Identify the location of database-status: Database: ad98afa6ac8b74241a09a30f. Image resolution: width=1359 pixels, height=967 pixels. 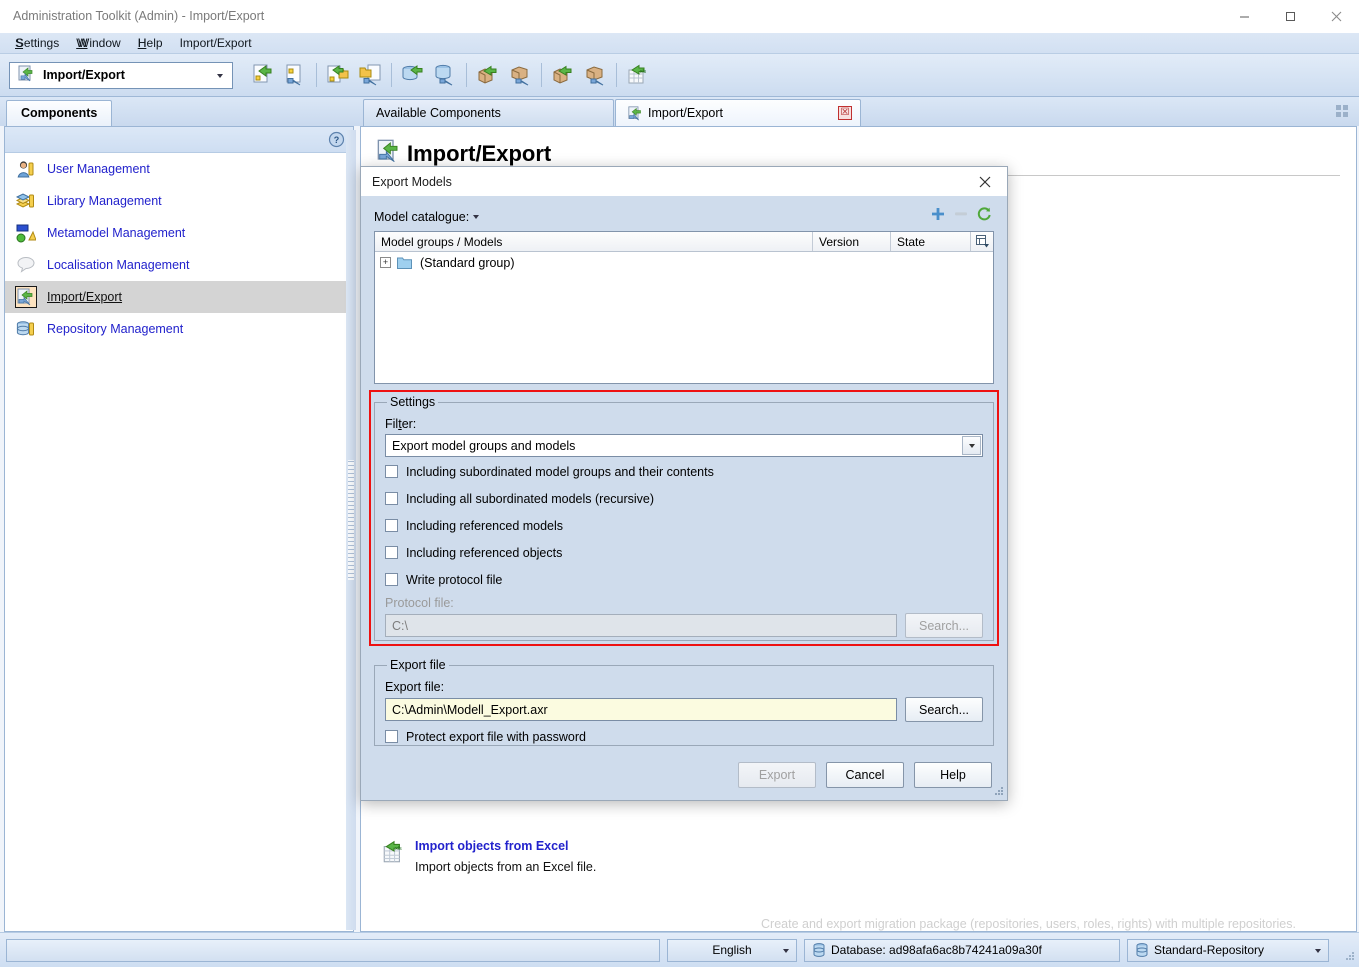
(962, 950).